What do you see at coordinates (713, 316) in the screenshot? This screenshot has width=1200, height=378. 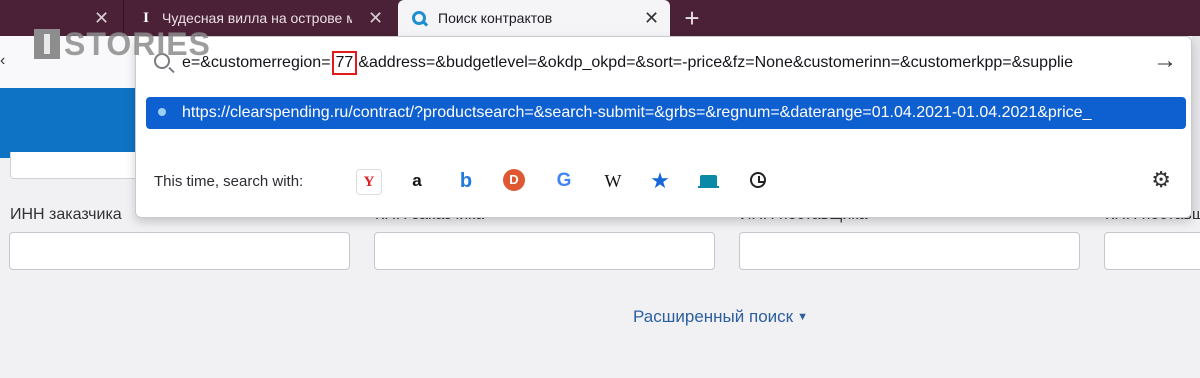 I see `advanced-search-label: Расширенный поиск` at bounding box center [713, 316].